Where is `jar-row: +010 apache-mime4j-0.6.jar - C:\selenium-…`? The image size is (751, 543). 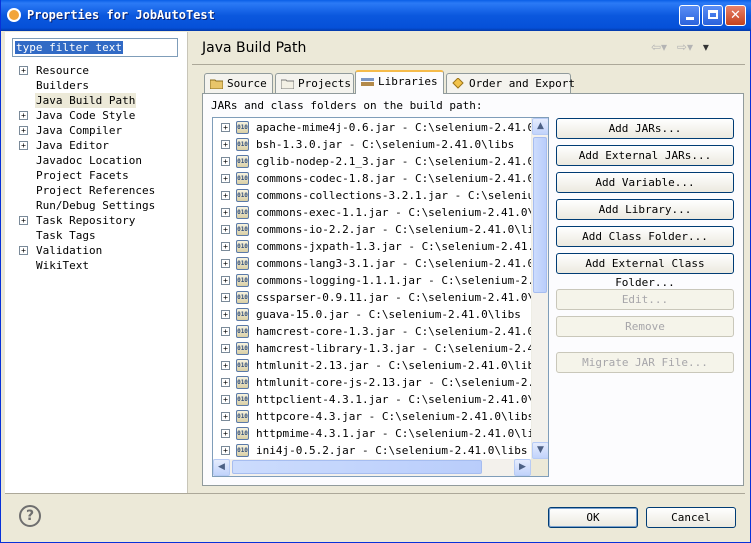 jar-row: +010 apache-mime4j-0.6.jar - C:\selenium-… is located at coordinates (380, 127).